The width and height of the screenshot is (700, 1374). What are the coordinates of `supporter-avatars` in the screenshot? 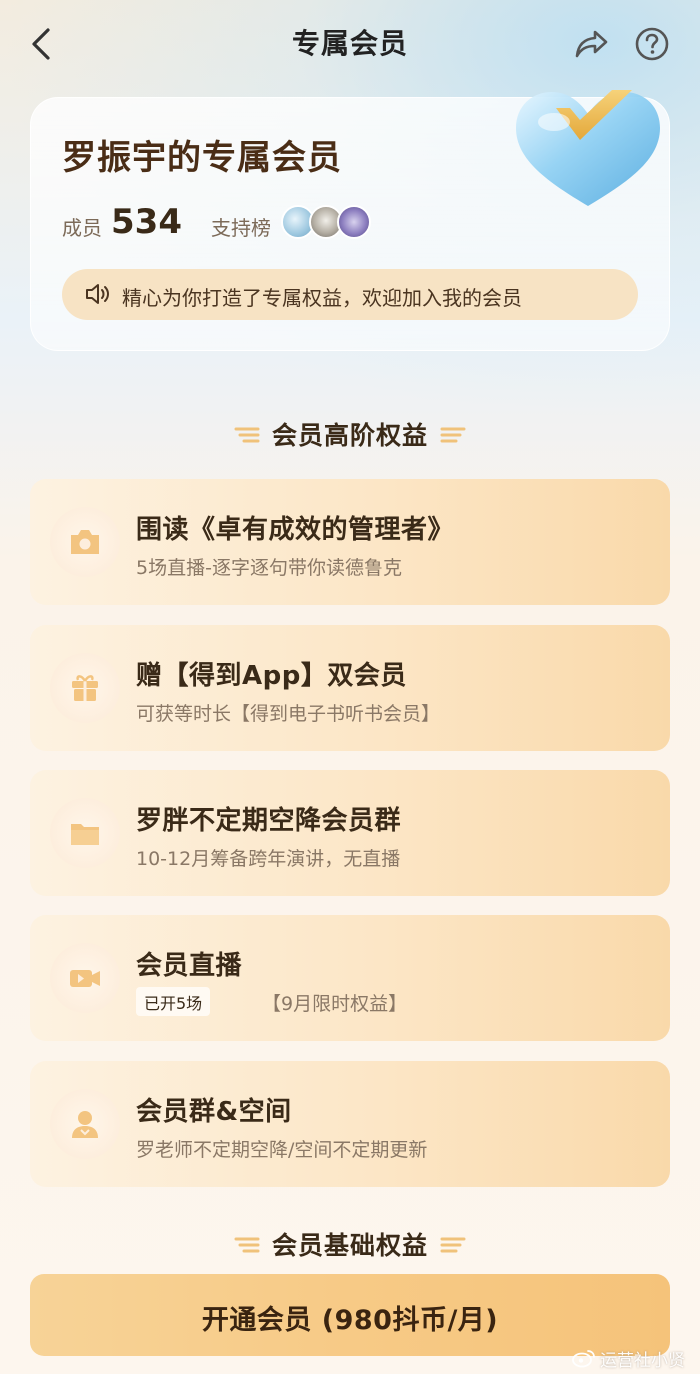 It's located at (327, 223).